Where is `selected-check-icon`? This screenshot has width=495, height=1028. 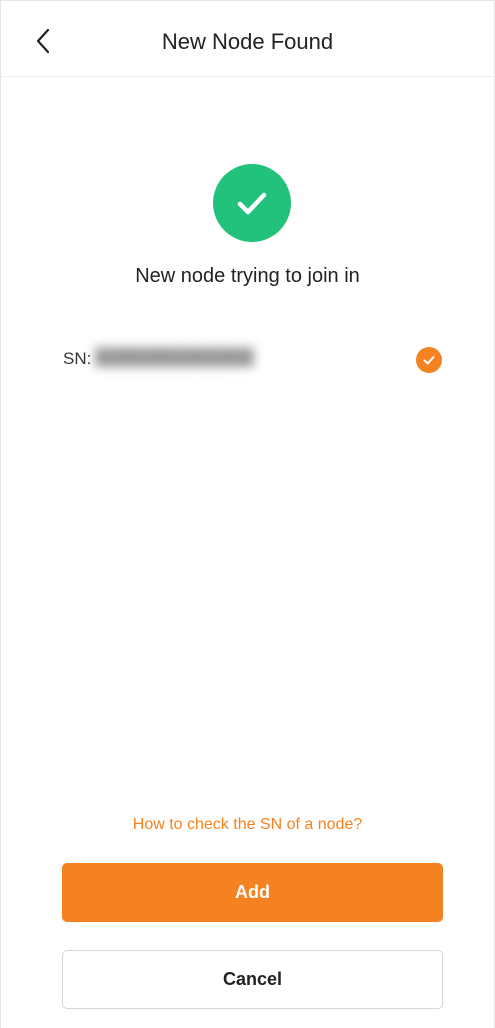
selected-check-icon is located at coordinates (429, 360).